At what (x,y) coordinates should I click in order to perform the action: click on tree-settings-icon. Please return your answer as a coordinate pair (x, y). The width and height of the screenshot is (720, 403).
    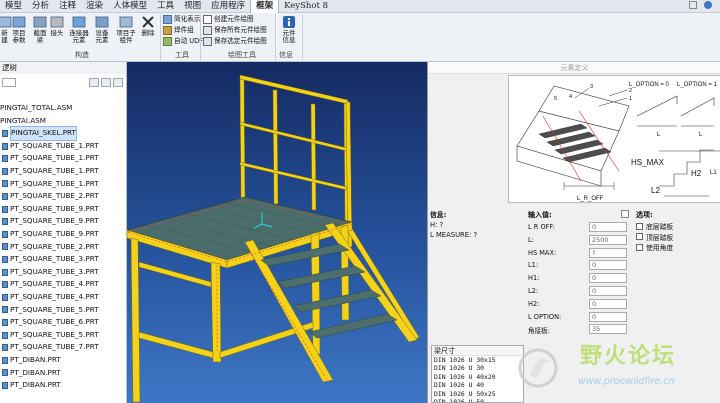
    Looking at the image, I should click on (94, 82).